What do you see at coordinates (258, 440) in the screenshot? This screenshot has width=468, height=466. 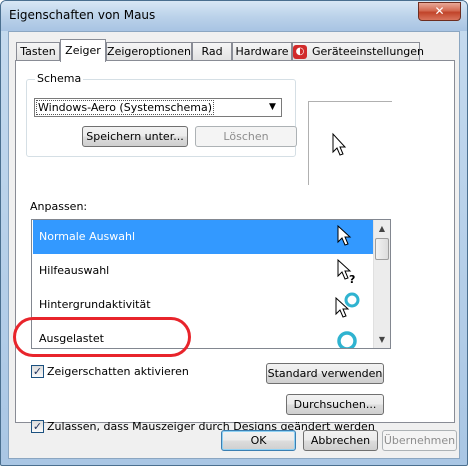 I see `ok-button: OK` at bounding box center [258, 440].